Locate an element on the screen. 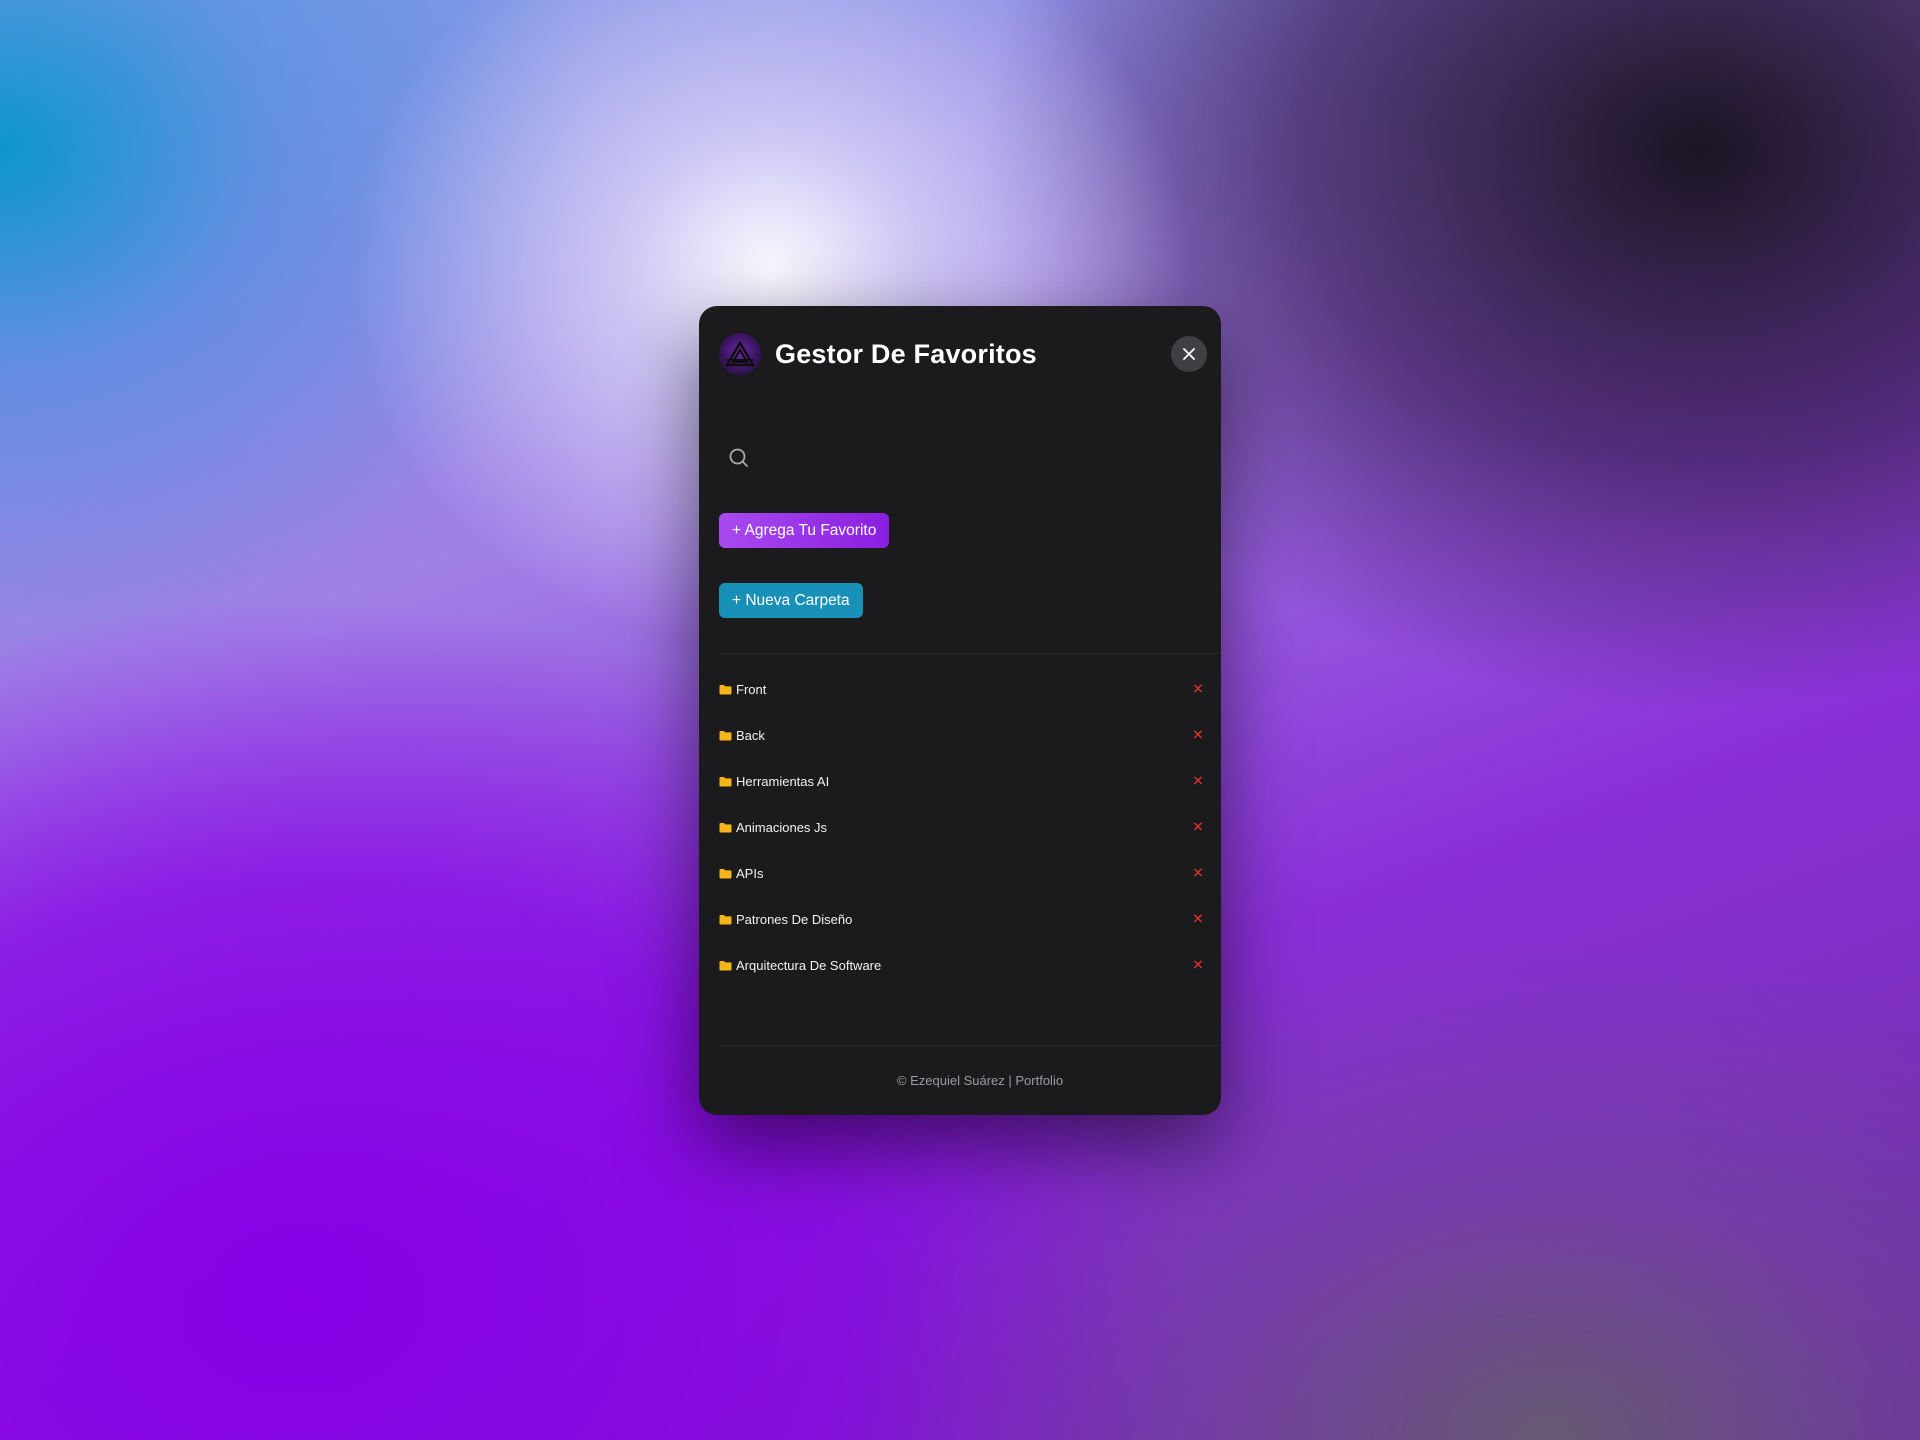  folder-item: Back ✕ is located at coordinates (963, 735).